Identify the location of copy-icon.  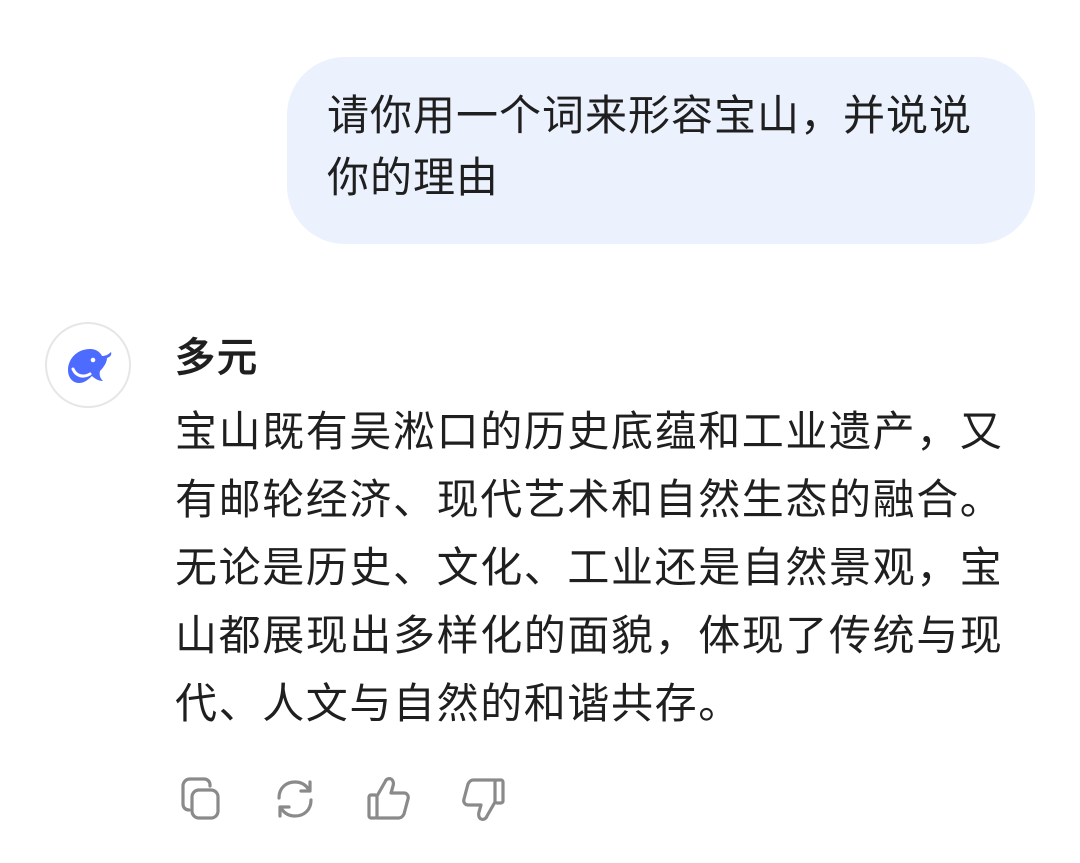
(200, 798).